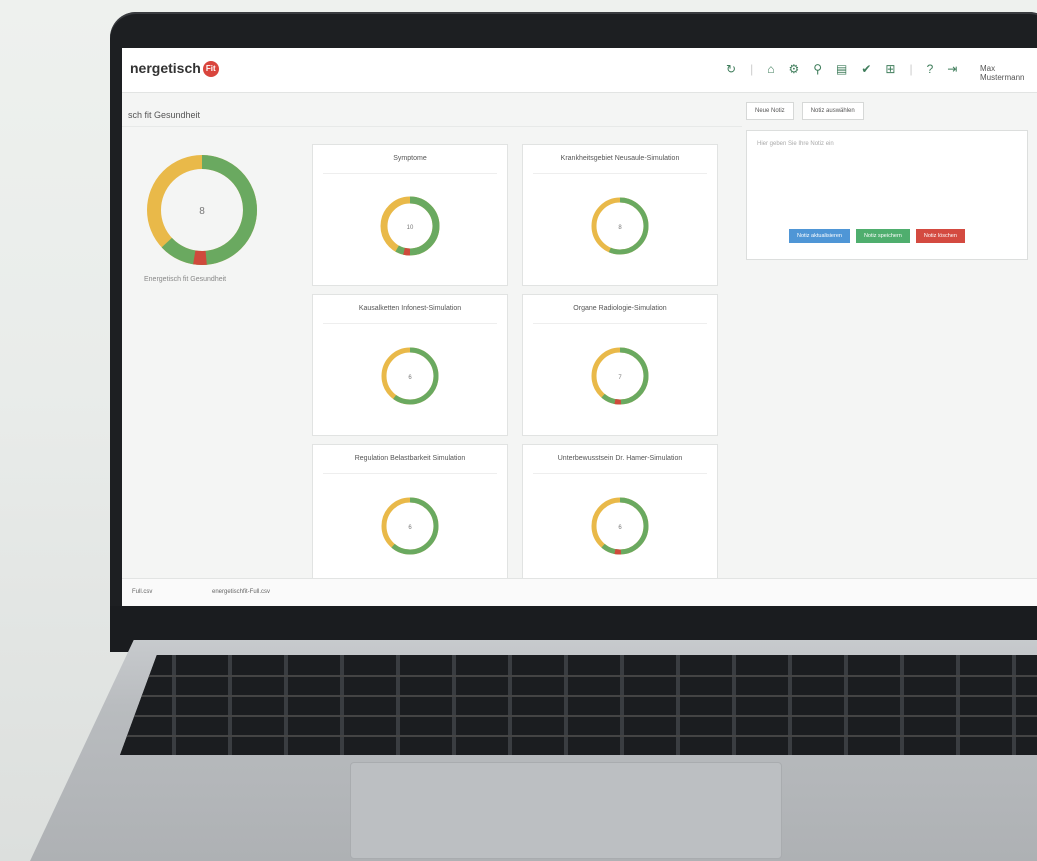  I want to click on download-item-1: Full.csv, so click(142, 592).